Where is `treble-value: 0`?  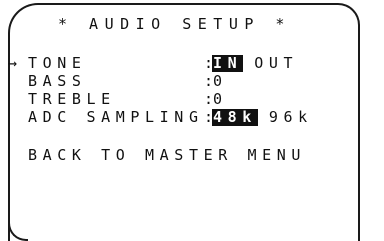 treble-value: 0 is located at coordinates (220, 99).